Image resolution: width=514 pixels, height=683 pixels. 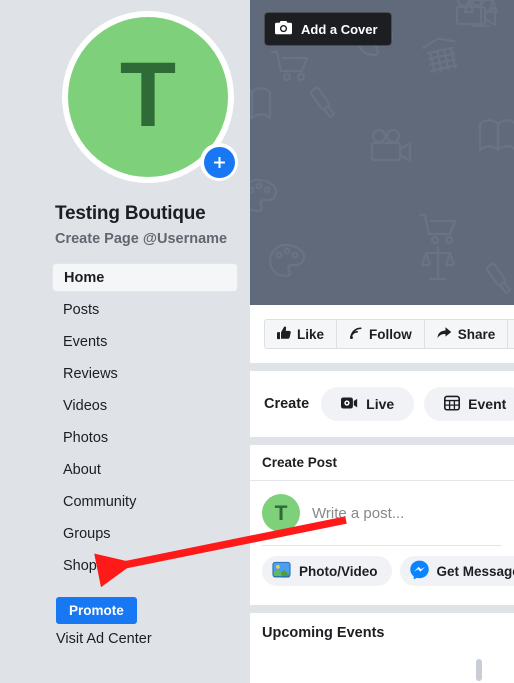 I want to click on add-profile-photo-button, so click(x=219, y=162).